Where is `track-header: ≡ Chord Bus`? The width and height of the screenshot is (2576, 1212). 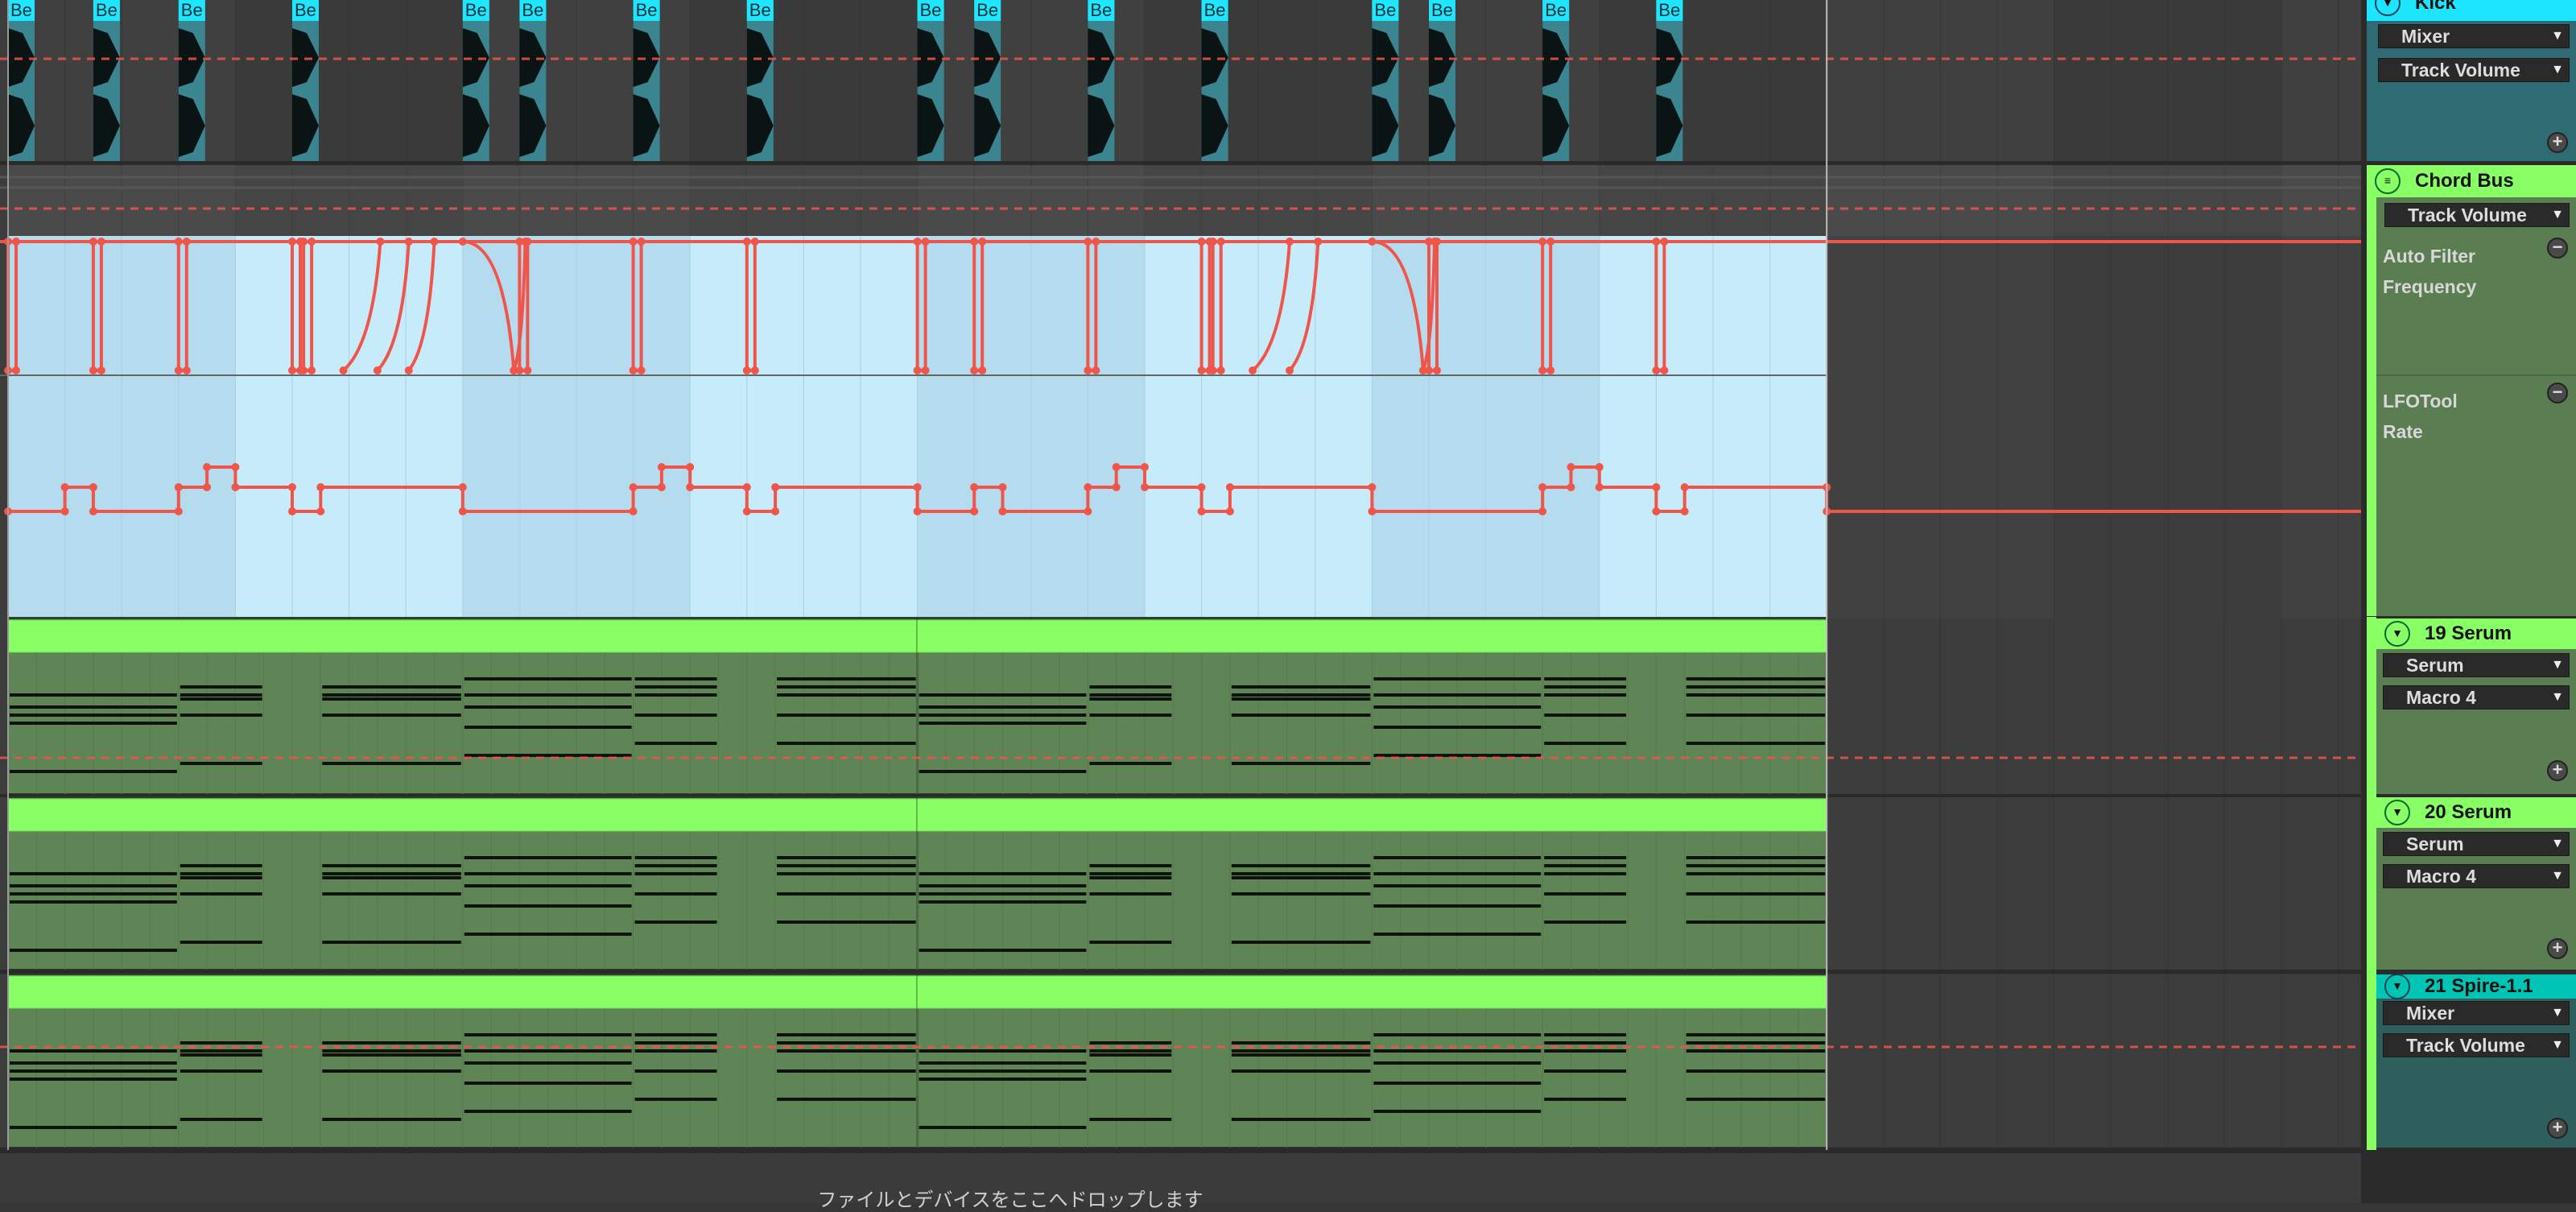 track-header: ≡ Chord Bus is located at coordinates (2471, 181).